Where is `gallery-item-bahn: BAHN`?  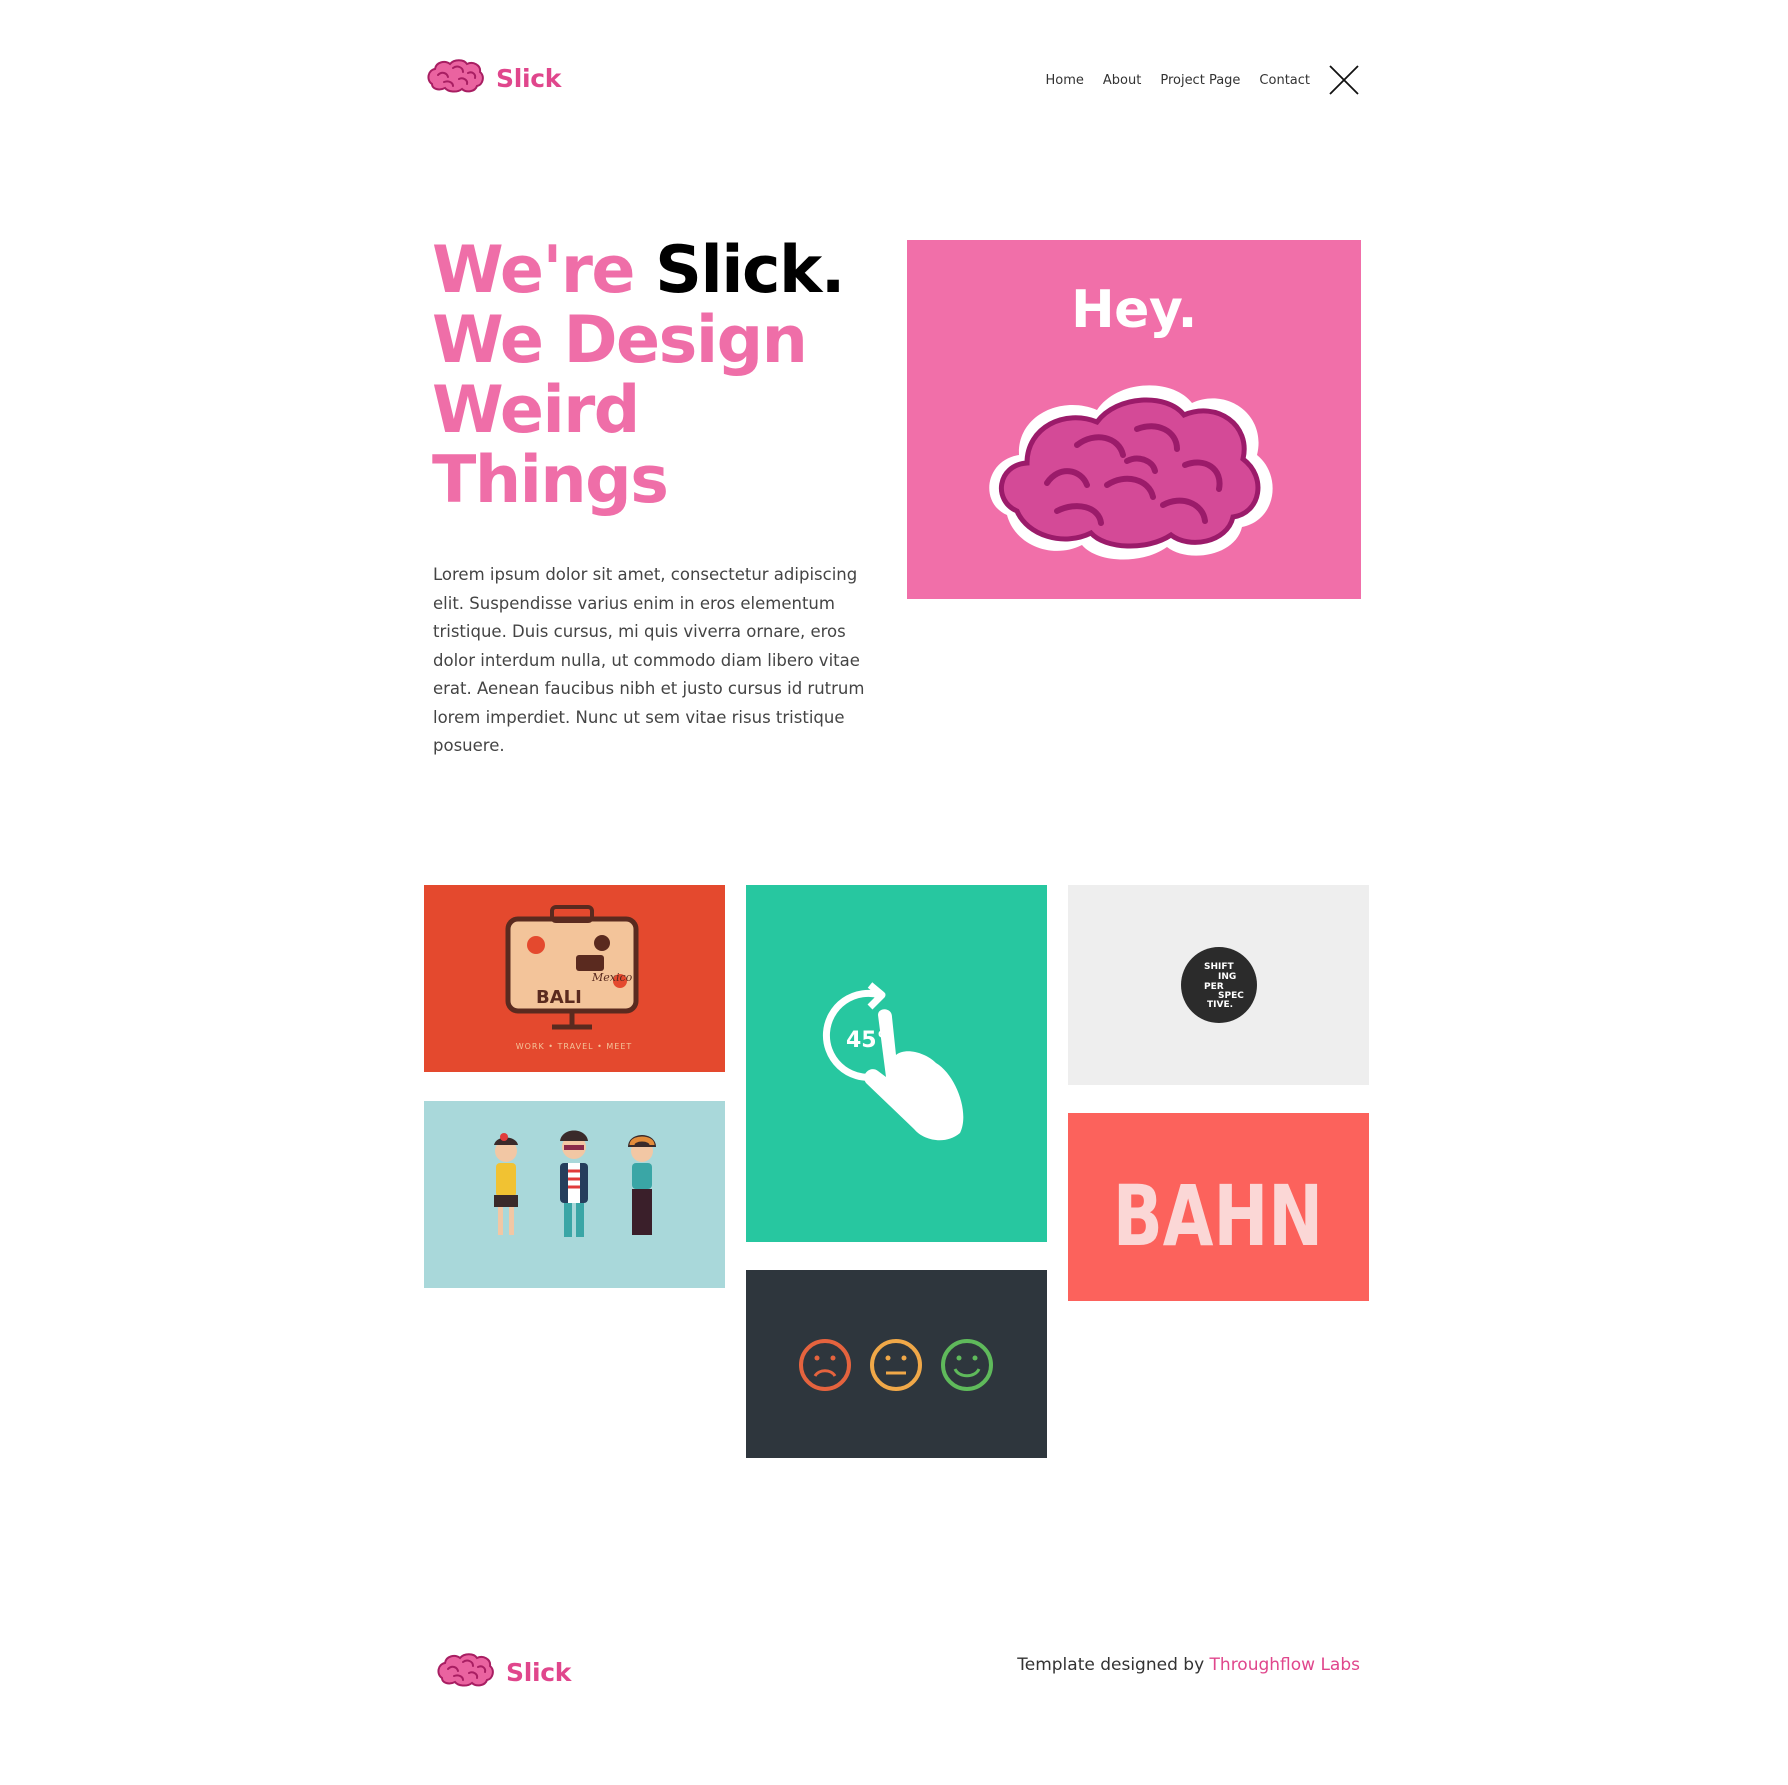 gallery-item-bahn: BAHN is located at coordinates (1218, 1207).